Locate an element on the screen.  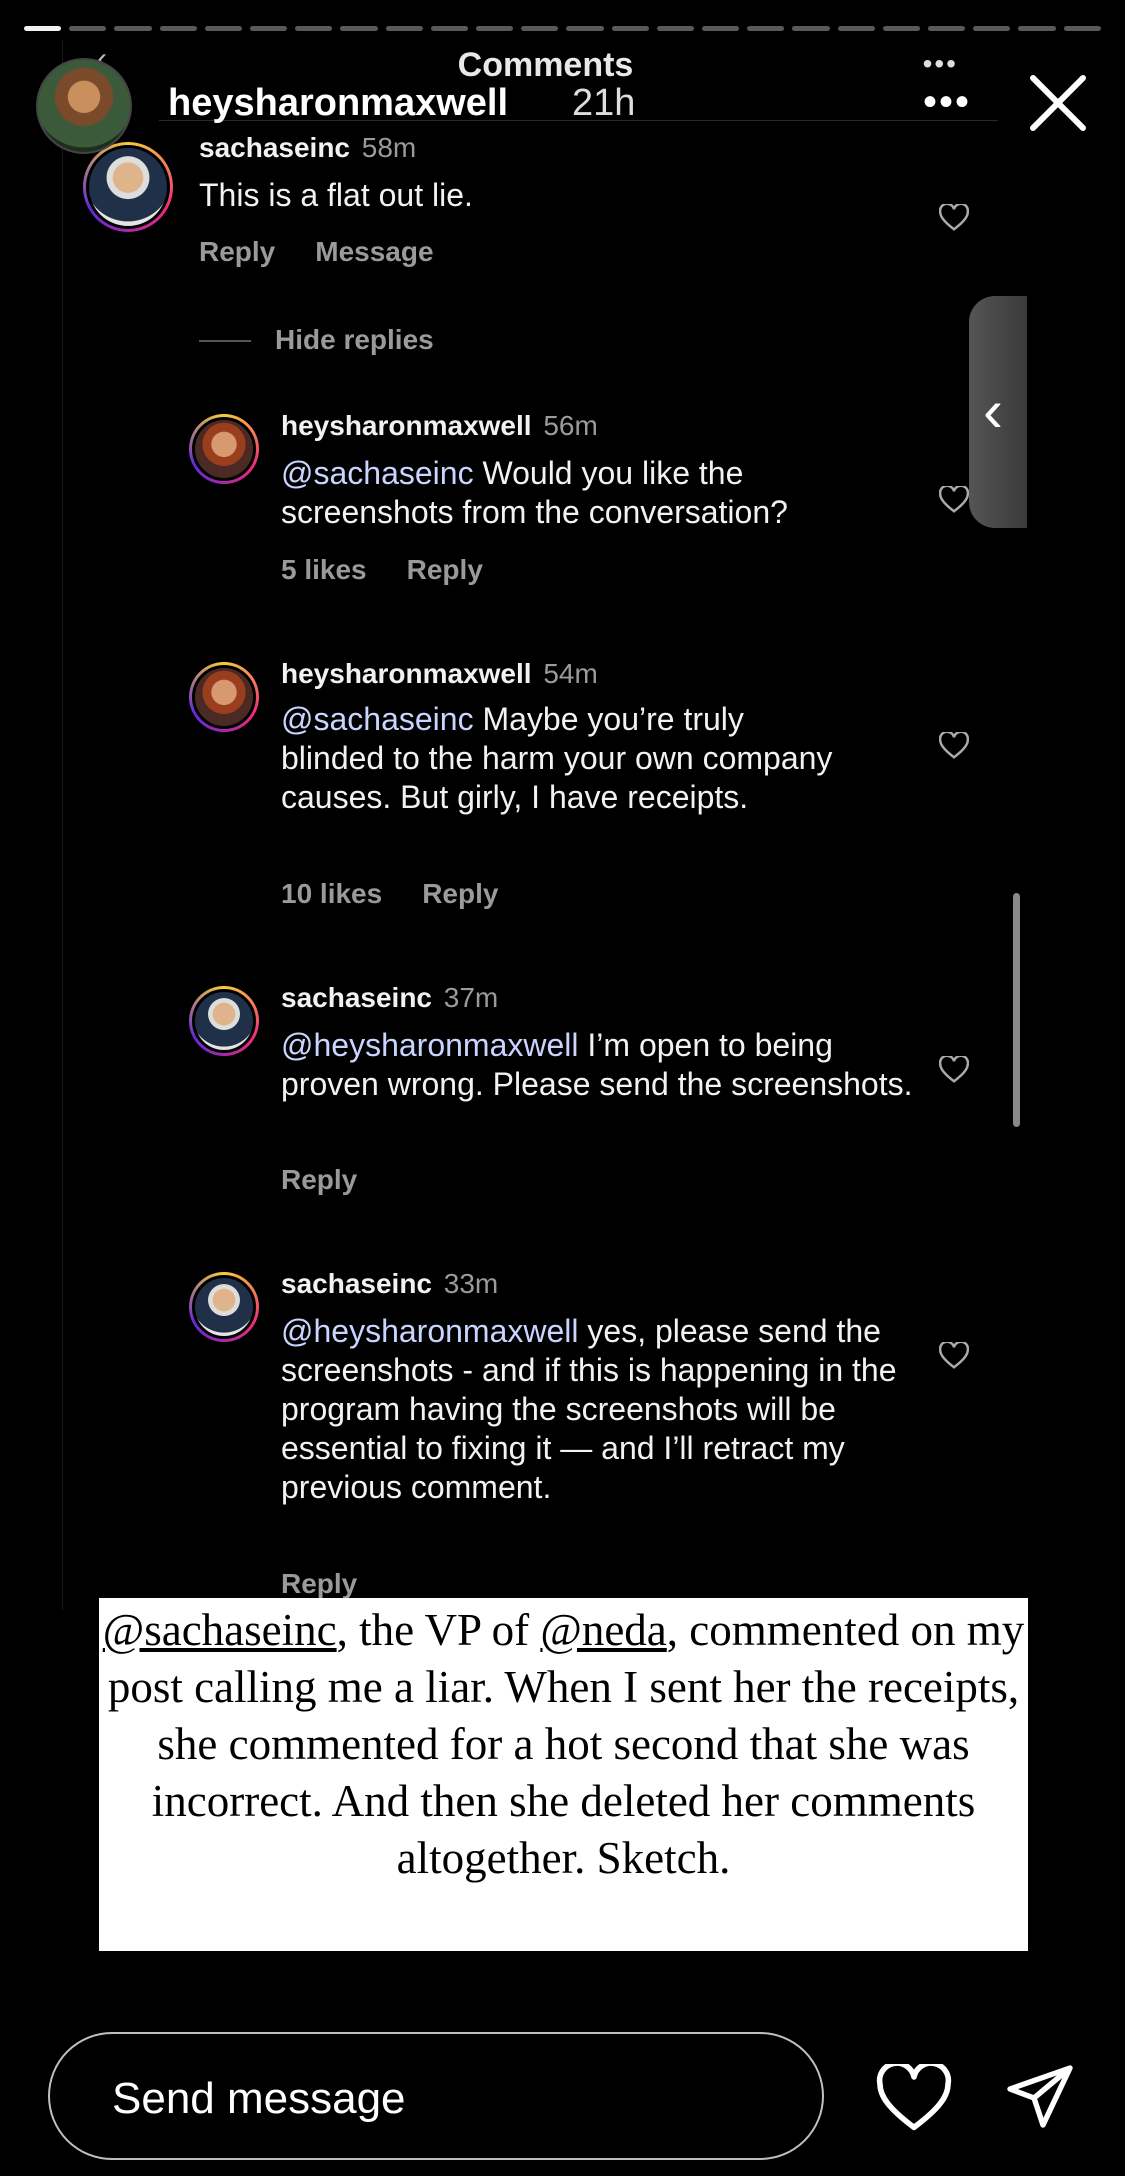
side-panel-tab: ‹ is located at coordinates (998, 412).